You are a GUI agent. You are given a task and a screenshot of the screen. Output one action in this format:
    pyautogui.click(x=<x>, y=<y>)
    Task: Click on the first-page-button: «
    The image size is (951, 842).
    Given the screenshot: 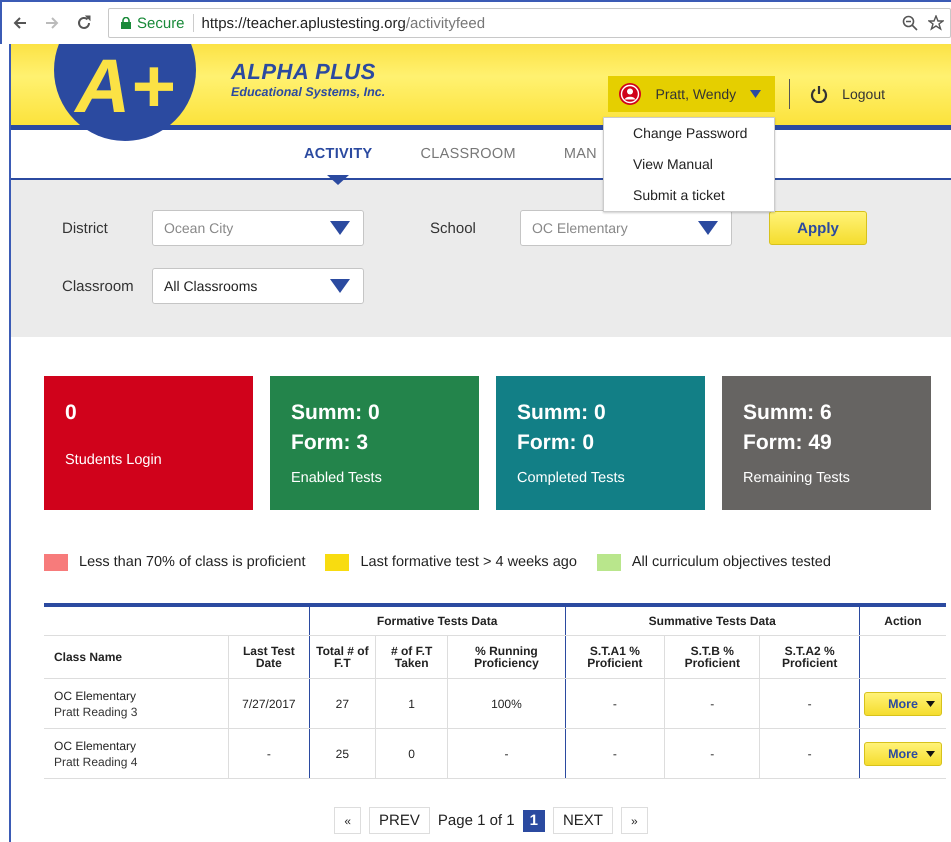 What is the action you would take?
    pyautogui.click(x=348, y=820)
    